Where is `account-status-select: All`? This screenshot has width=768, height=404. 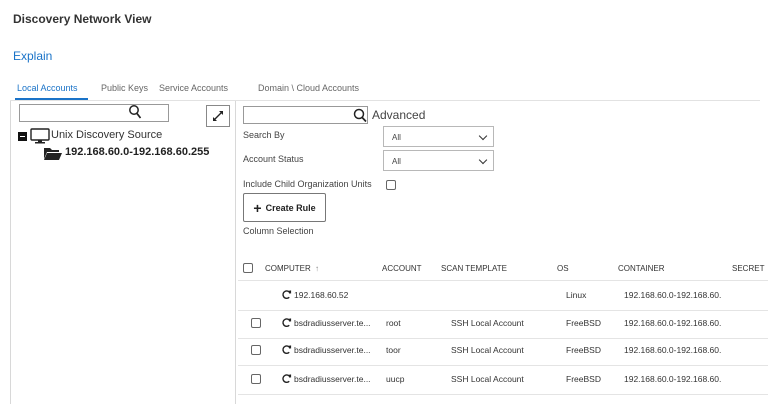 account-status-select: All is located at coordinates (438, 160).